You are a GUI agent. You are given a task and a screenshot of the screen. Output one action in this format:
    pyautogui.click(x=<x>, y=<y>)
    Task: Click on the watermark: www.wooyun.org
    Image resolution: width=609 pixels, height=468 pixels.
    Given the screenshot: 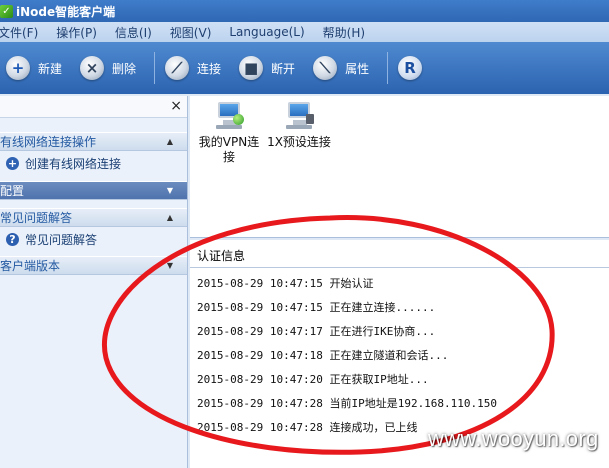 What is the action you would take?
    pyautogui.click(x=513, y=438)
    